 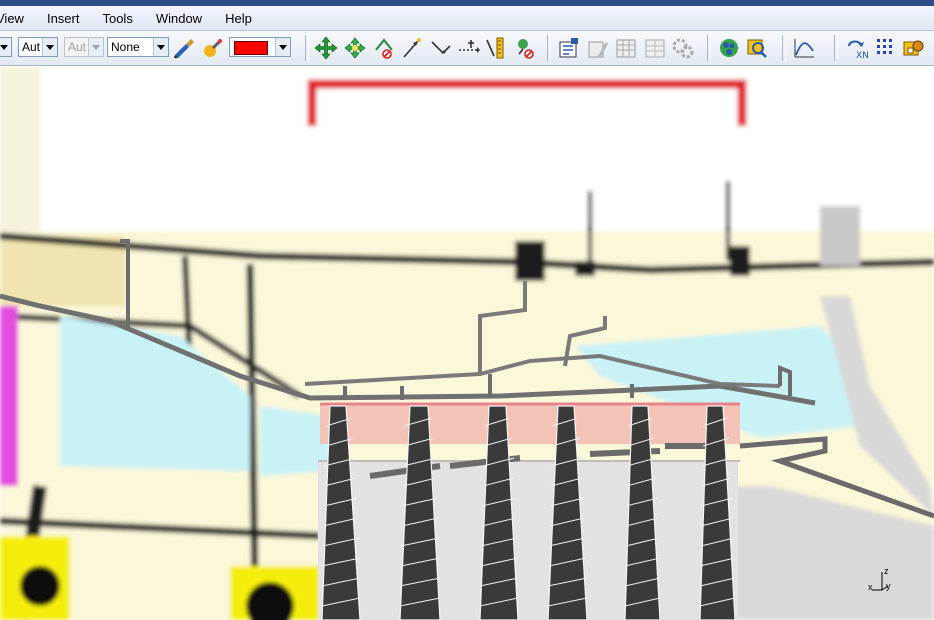 I want to click on highlight-brush-icon, so click(x=213, y=48).